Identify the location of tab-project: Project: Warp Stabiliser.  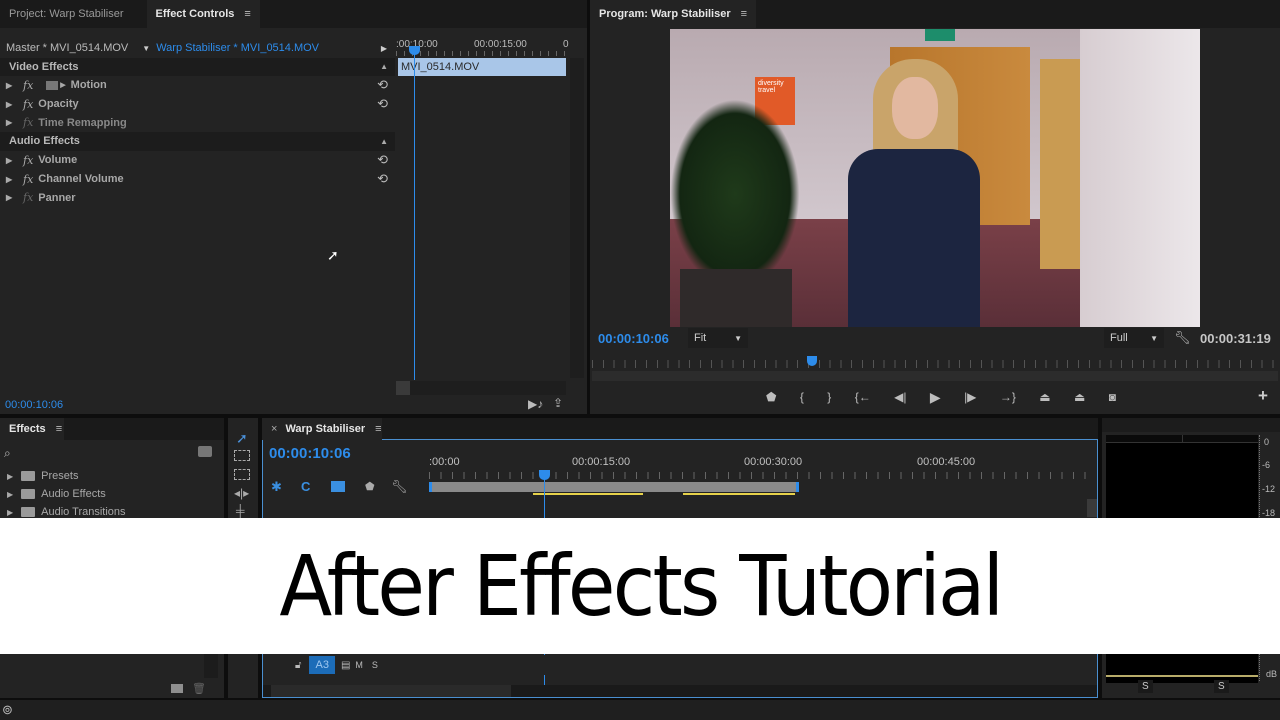
(66, 14).